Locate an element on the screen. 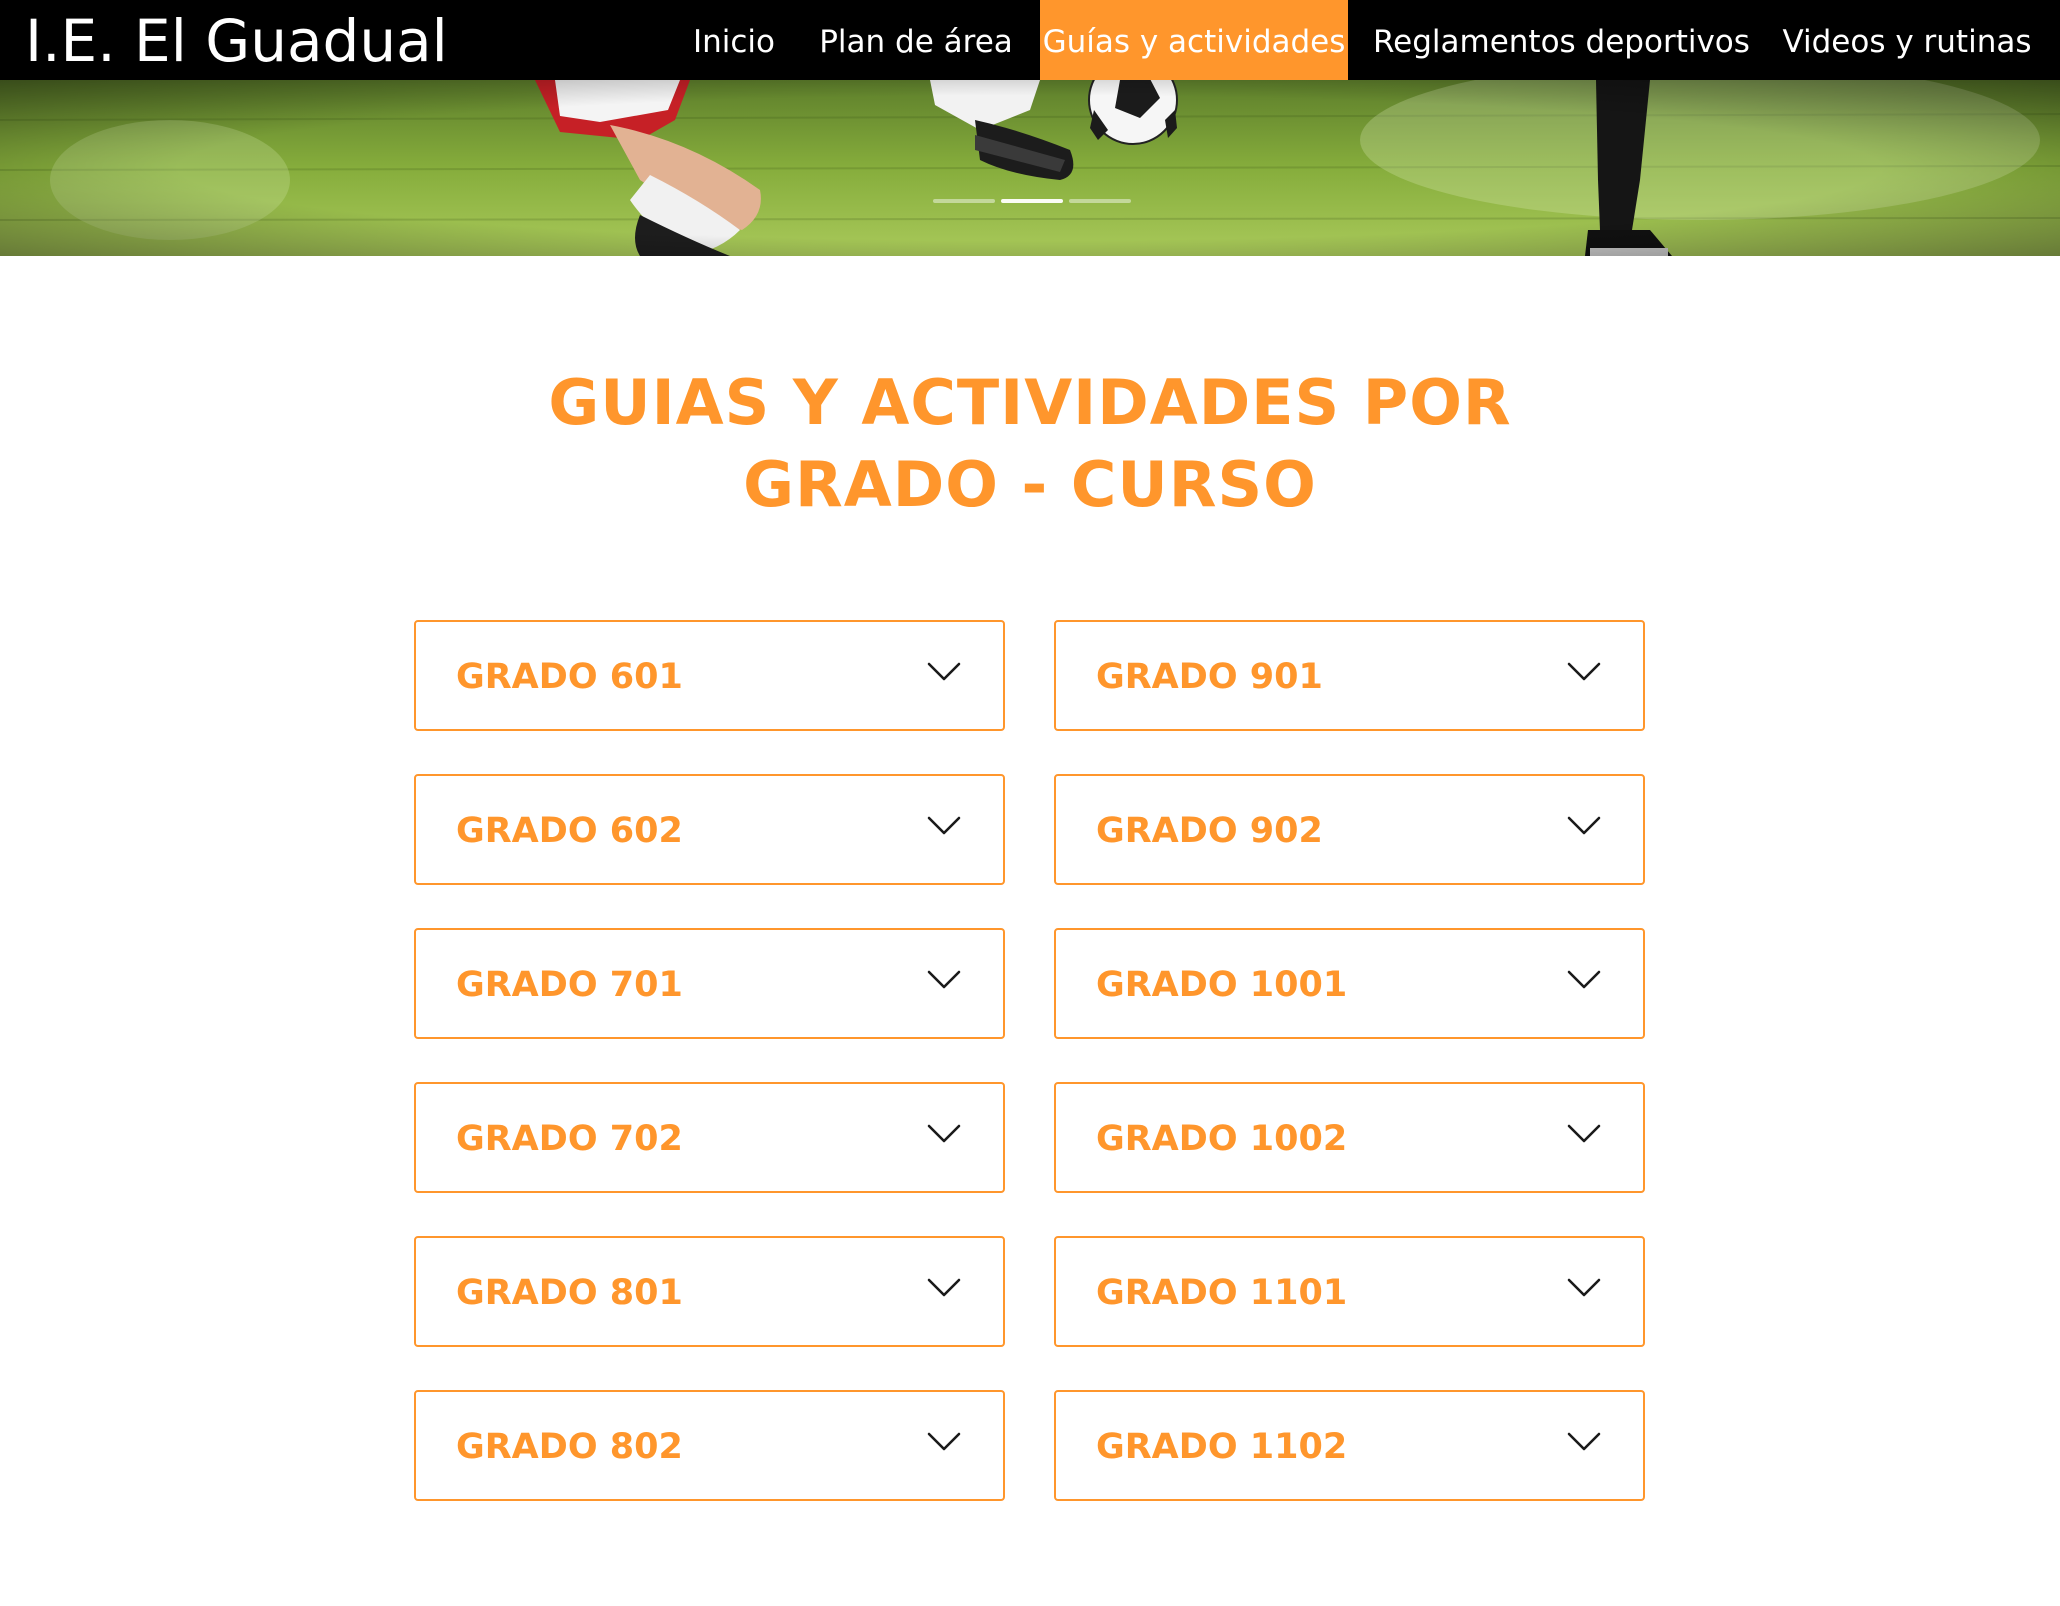  accordion-grado-801: GRADO 801 is located at coordinates (709, 1291).